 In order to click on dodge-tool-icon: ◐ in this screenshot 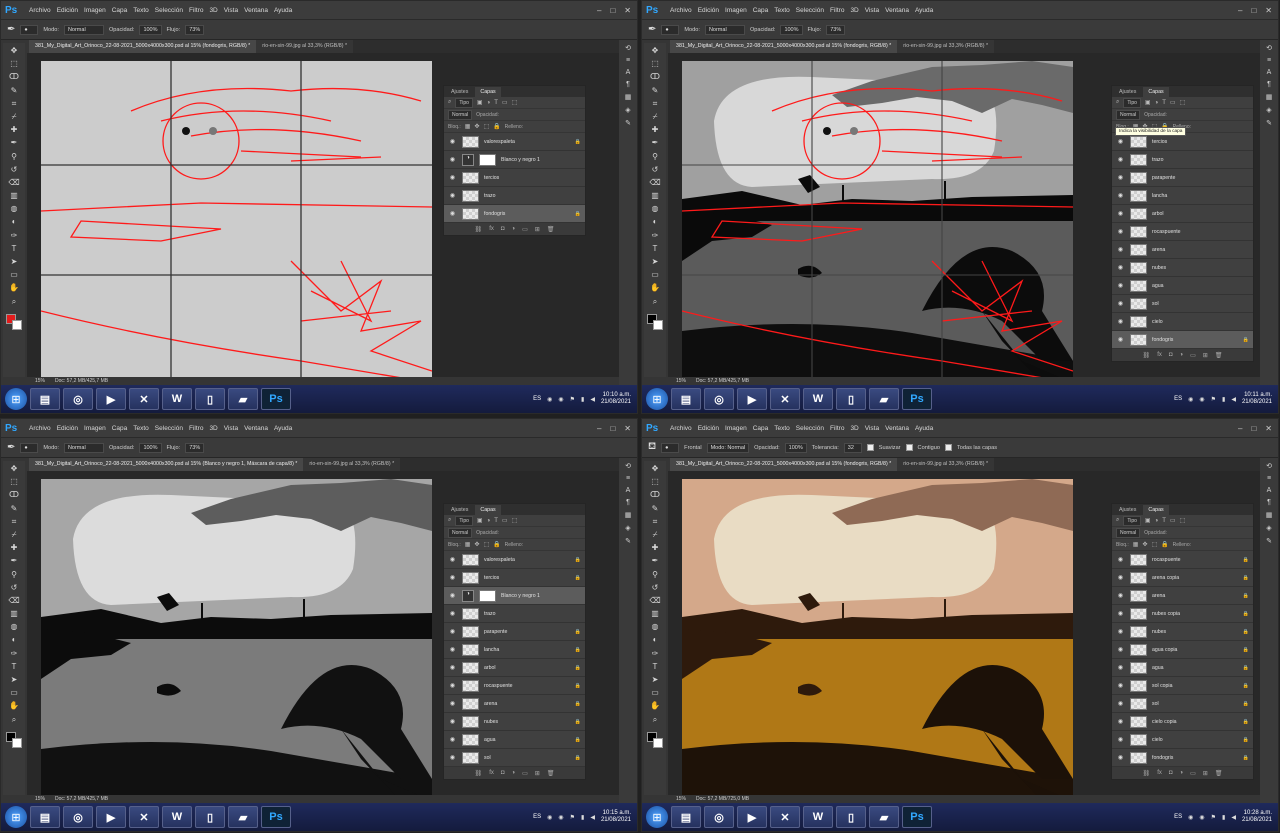, I will do `click(14, 640)`.